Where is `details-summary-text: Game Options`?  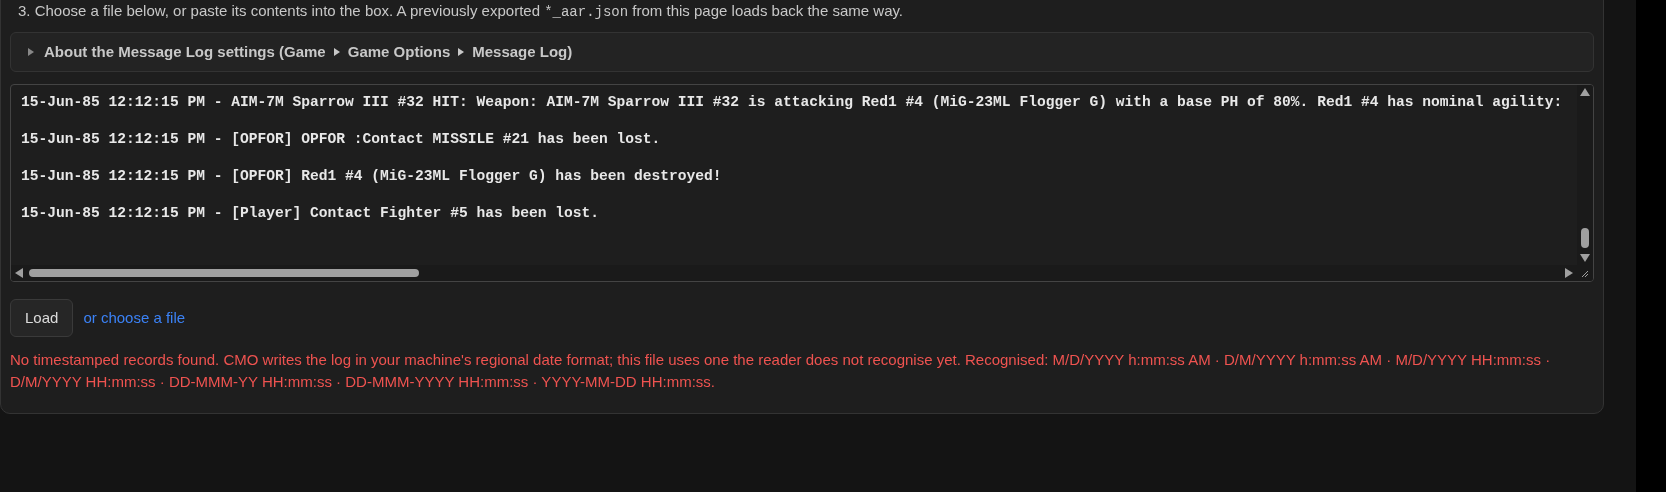
details-summary-text: Game Options is located at coordinates (399, 51).